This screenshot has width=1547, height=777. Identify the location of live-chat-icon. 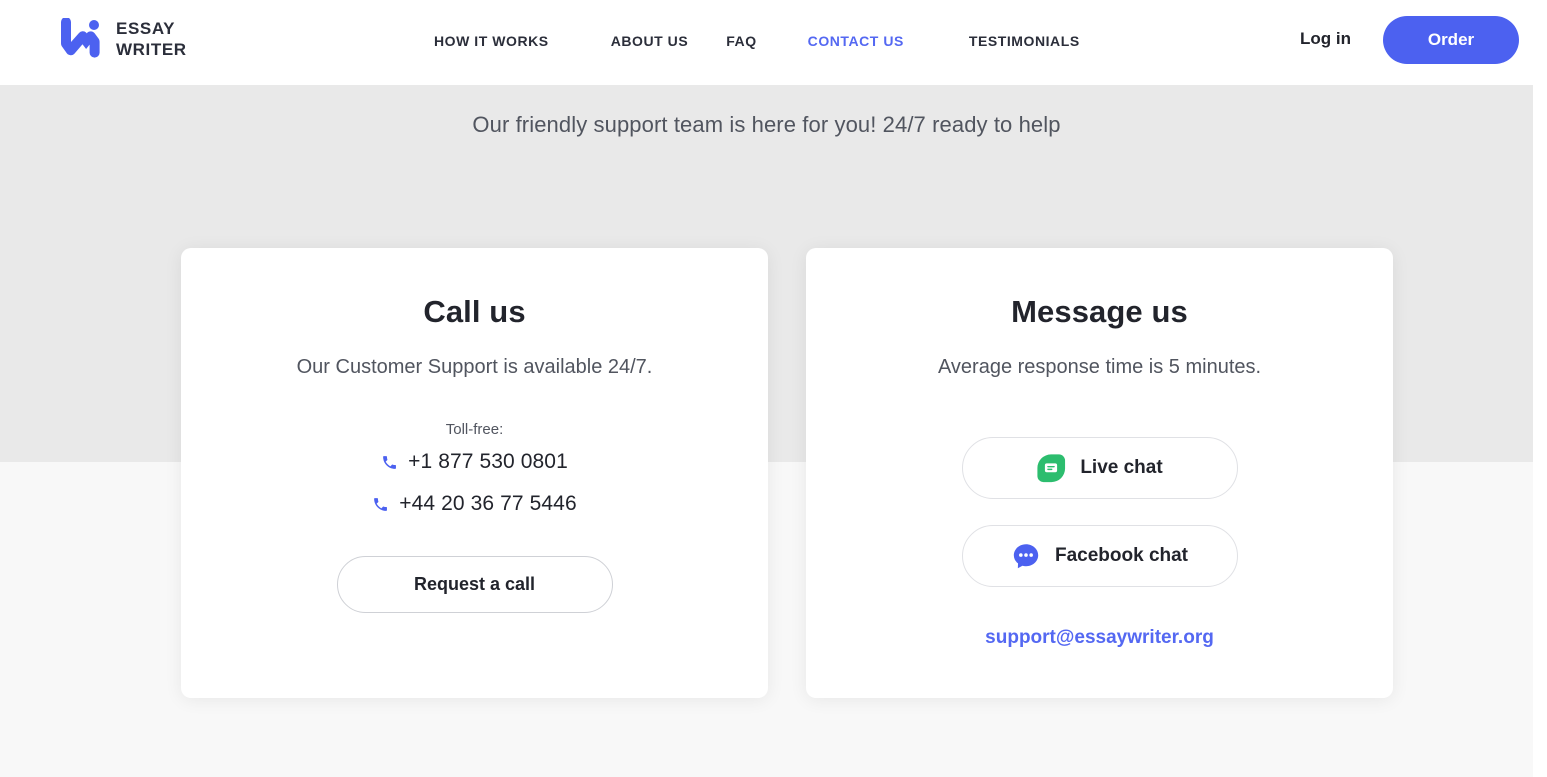
(1051, 468).